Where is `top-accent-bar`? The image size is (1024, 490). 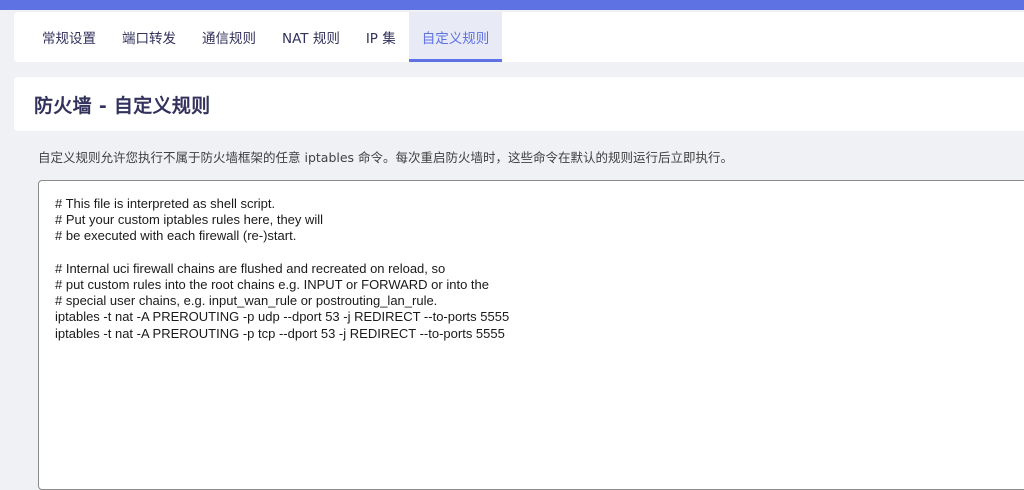
top-accent-bar is located at coordinates (512, 5).